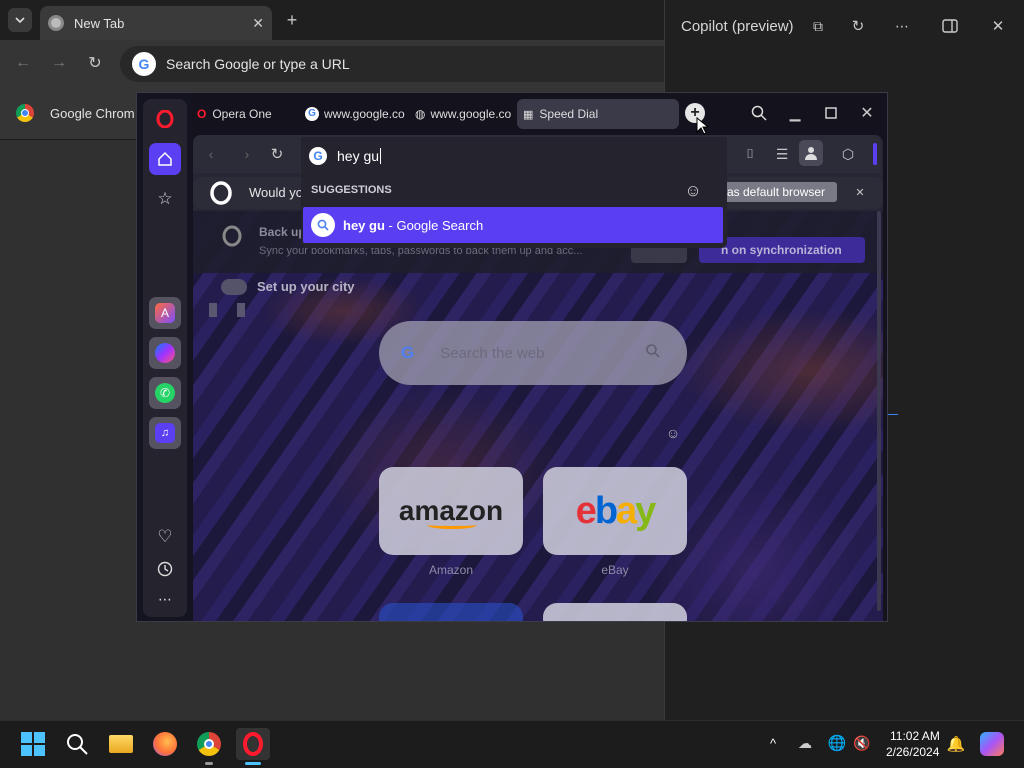  Describe the element at coordinates (837, 743) in the screenshot. I see `network-globe-icon: 🌐` at that location.